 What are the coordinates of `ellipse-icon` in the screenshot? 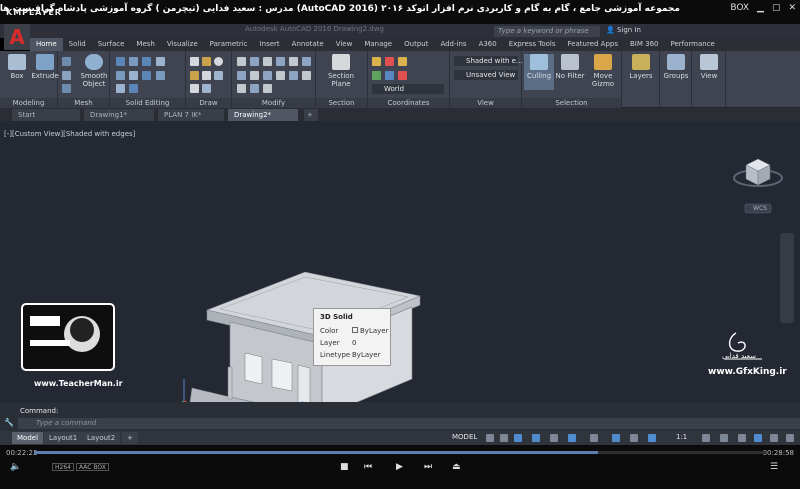 It's located at (206, 88).